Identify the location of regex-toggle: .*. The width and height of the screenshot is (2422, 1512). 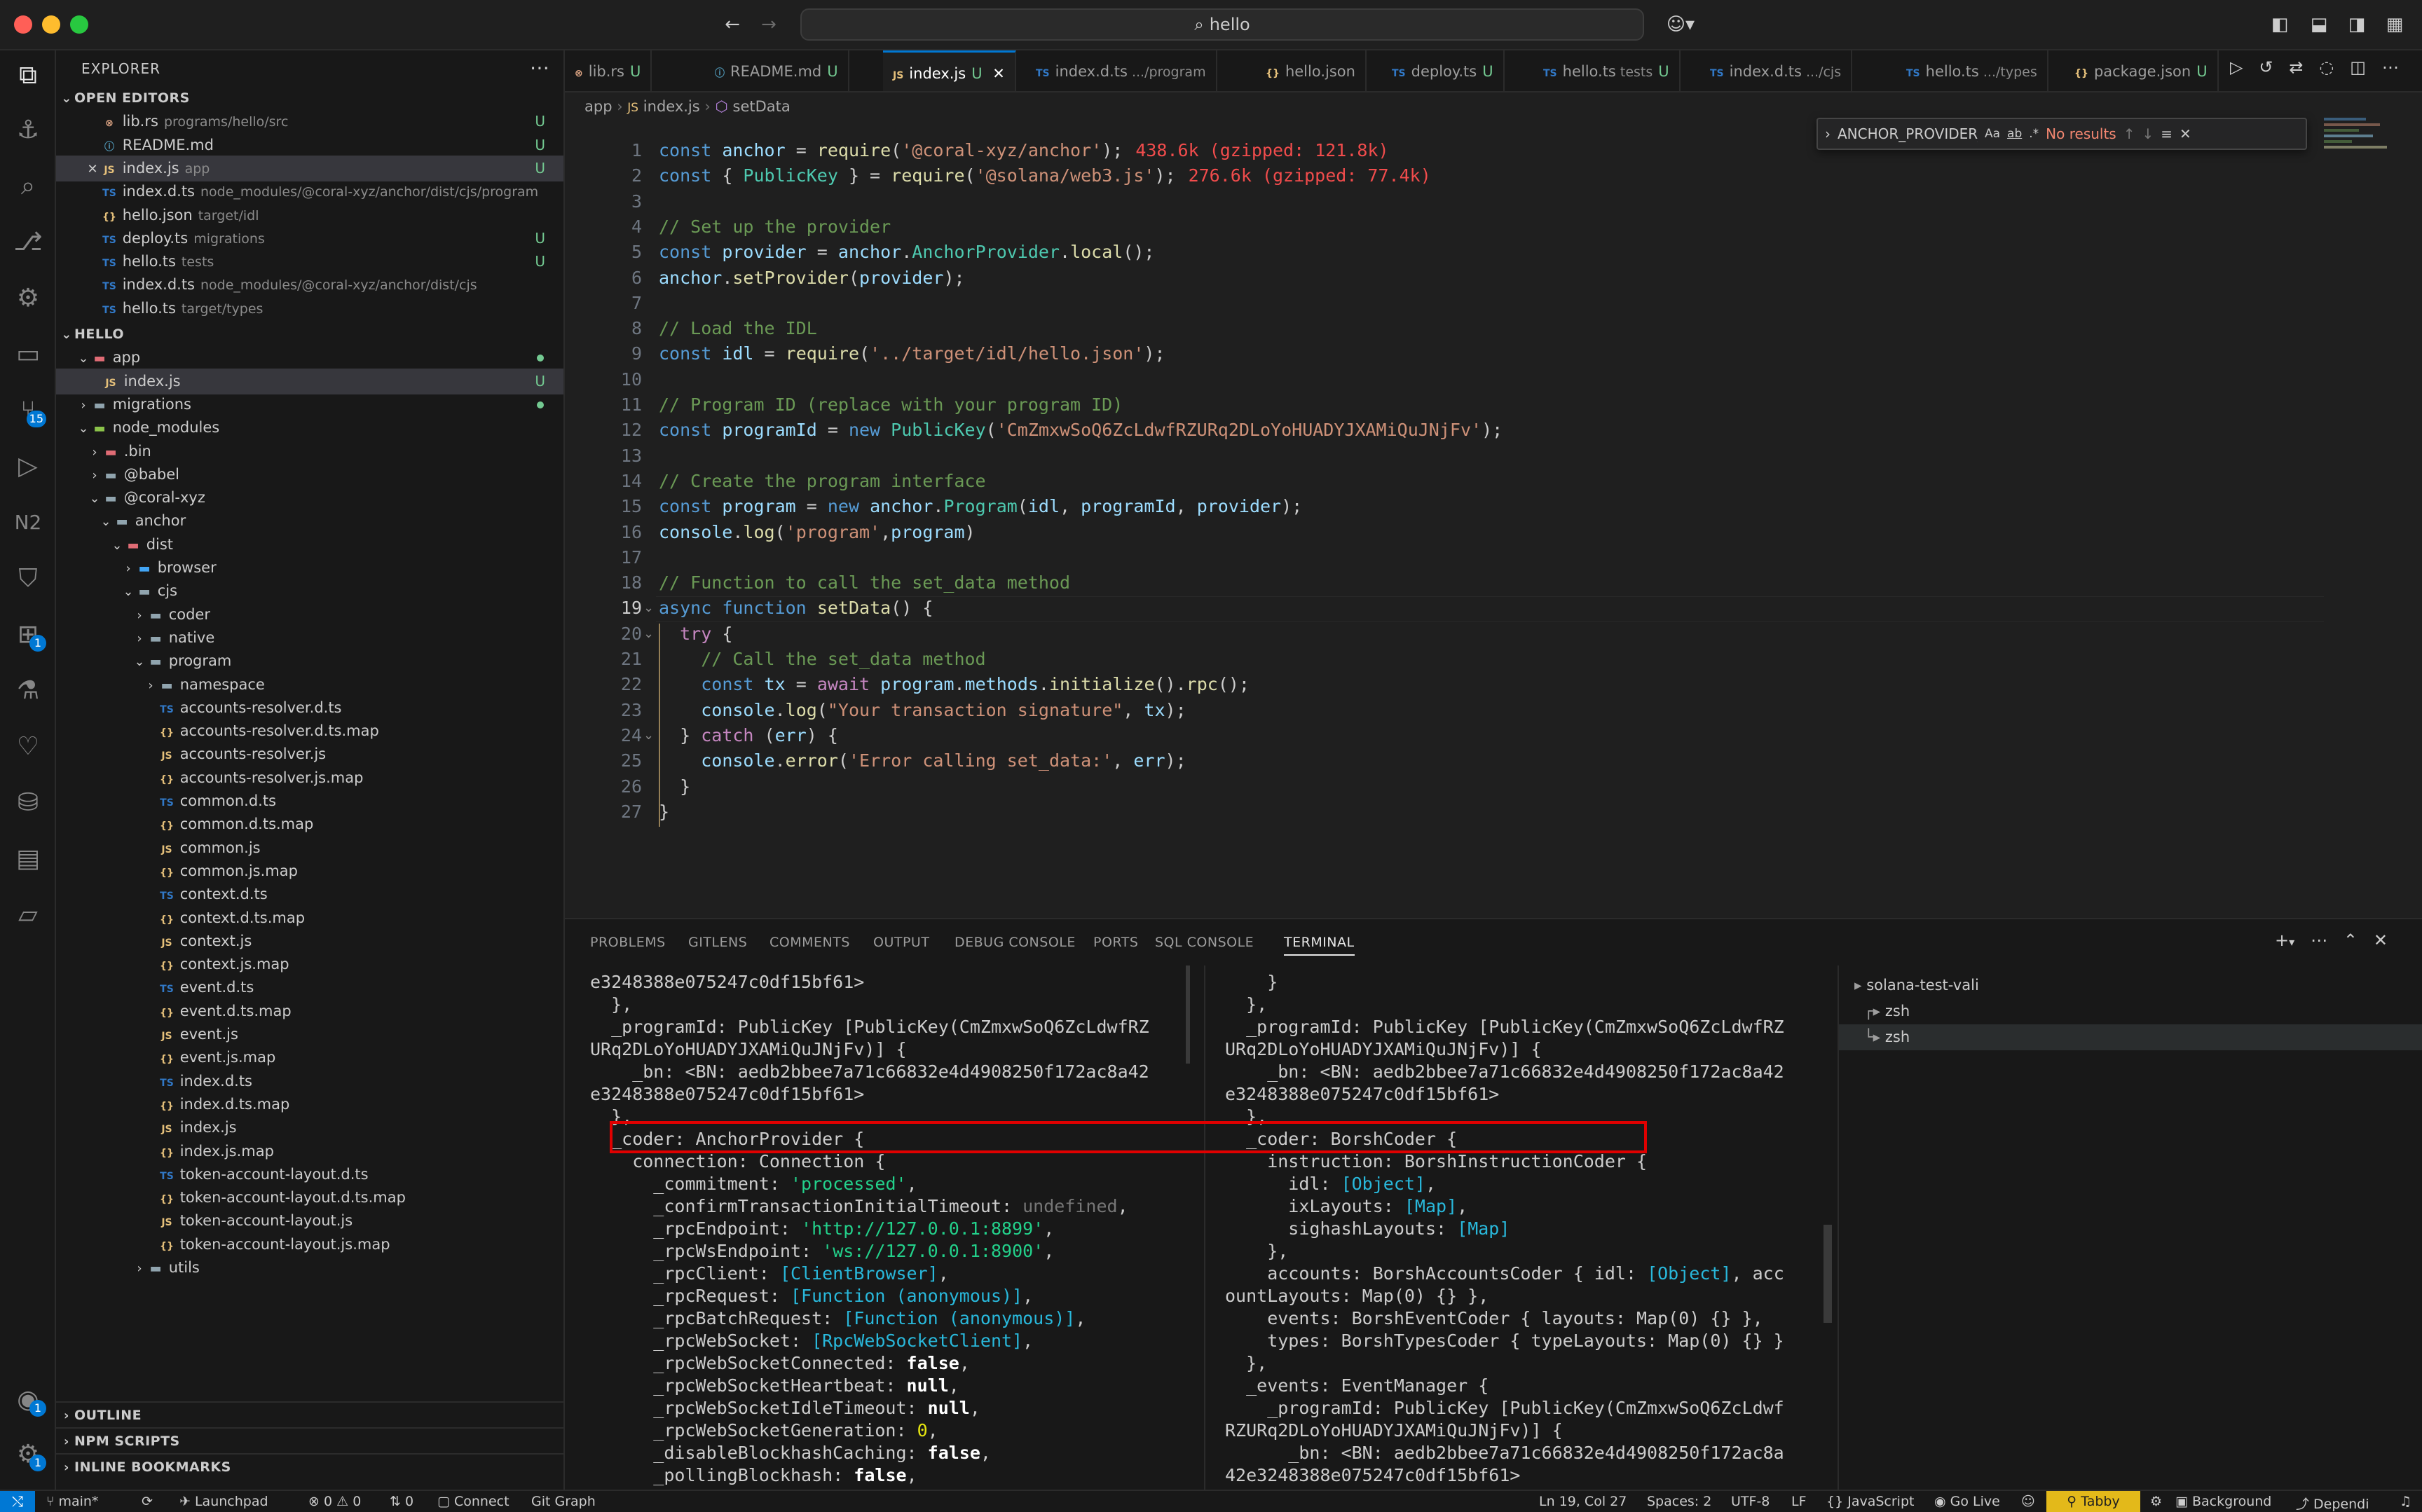
(2034, 134).